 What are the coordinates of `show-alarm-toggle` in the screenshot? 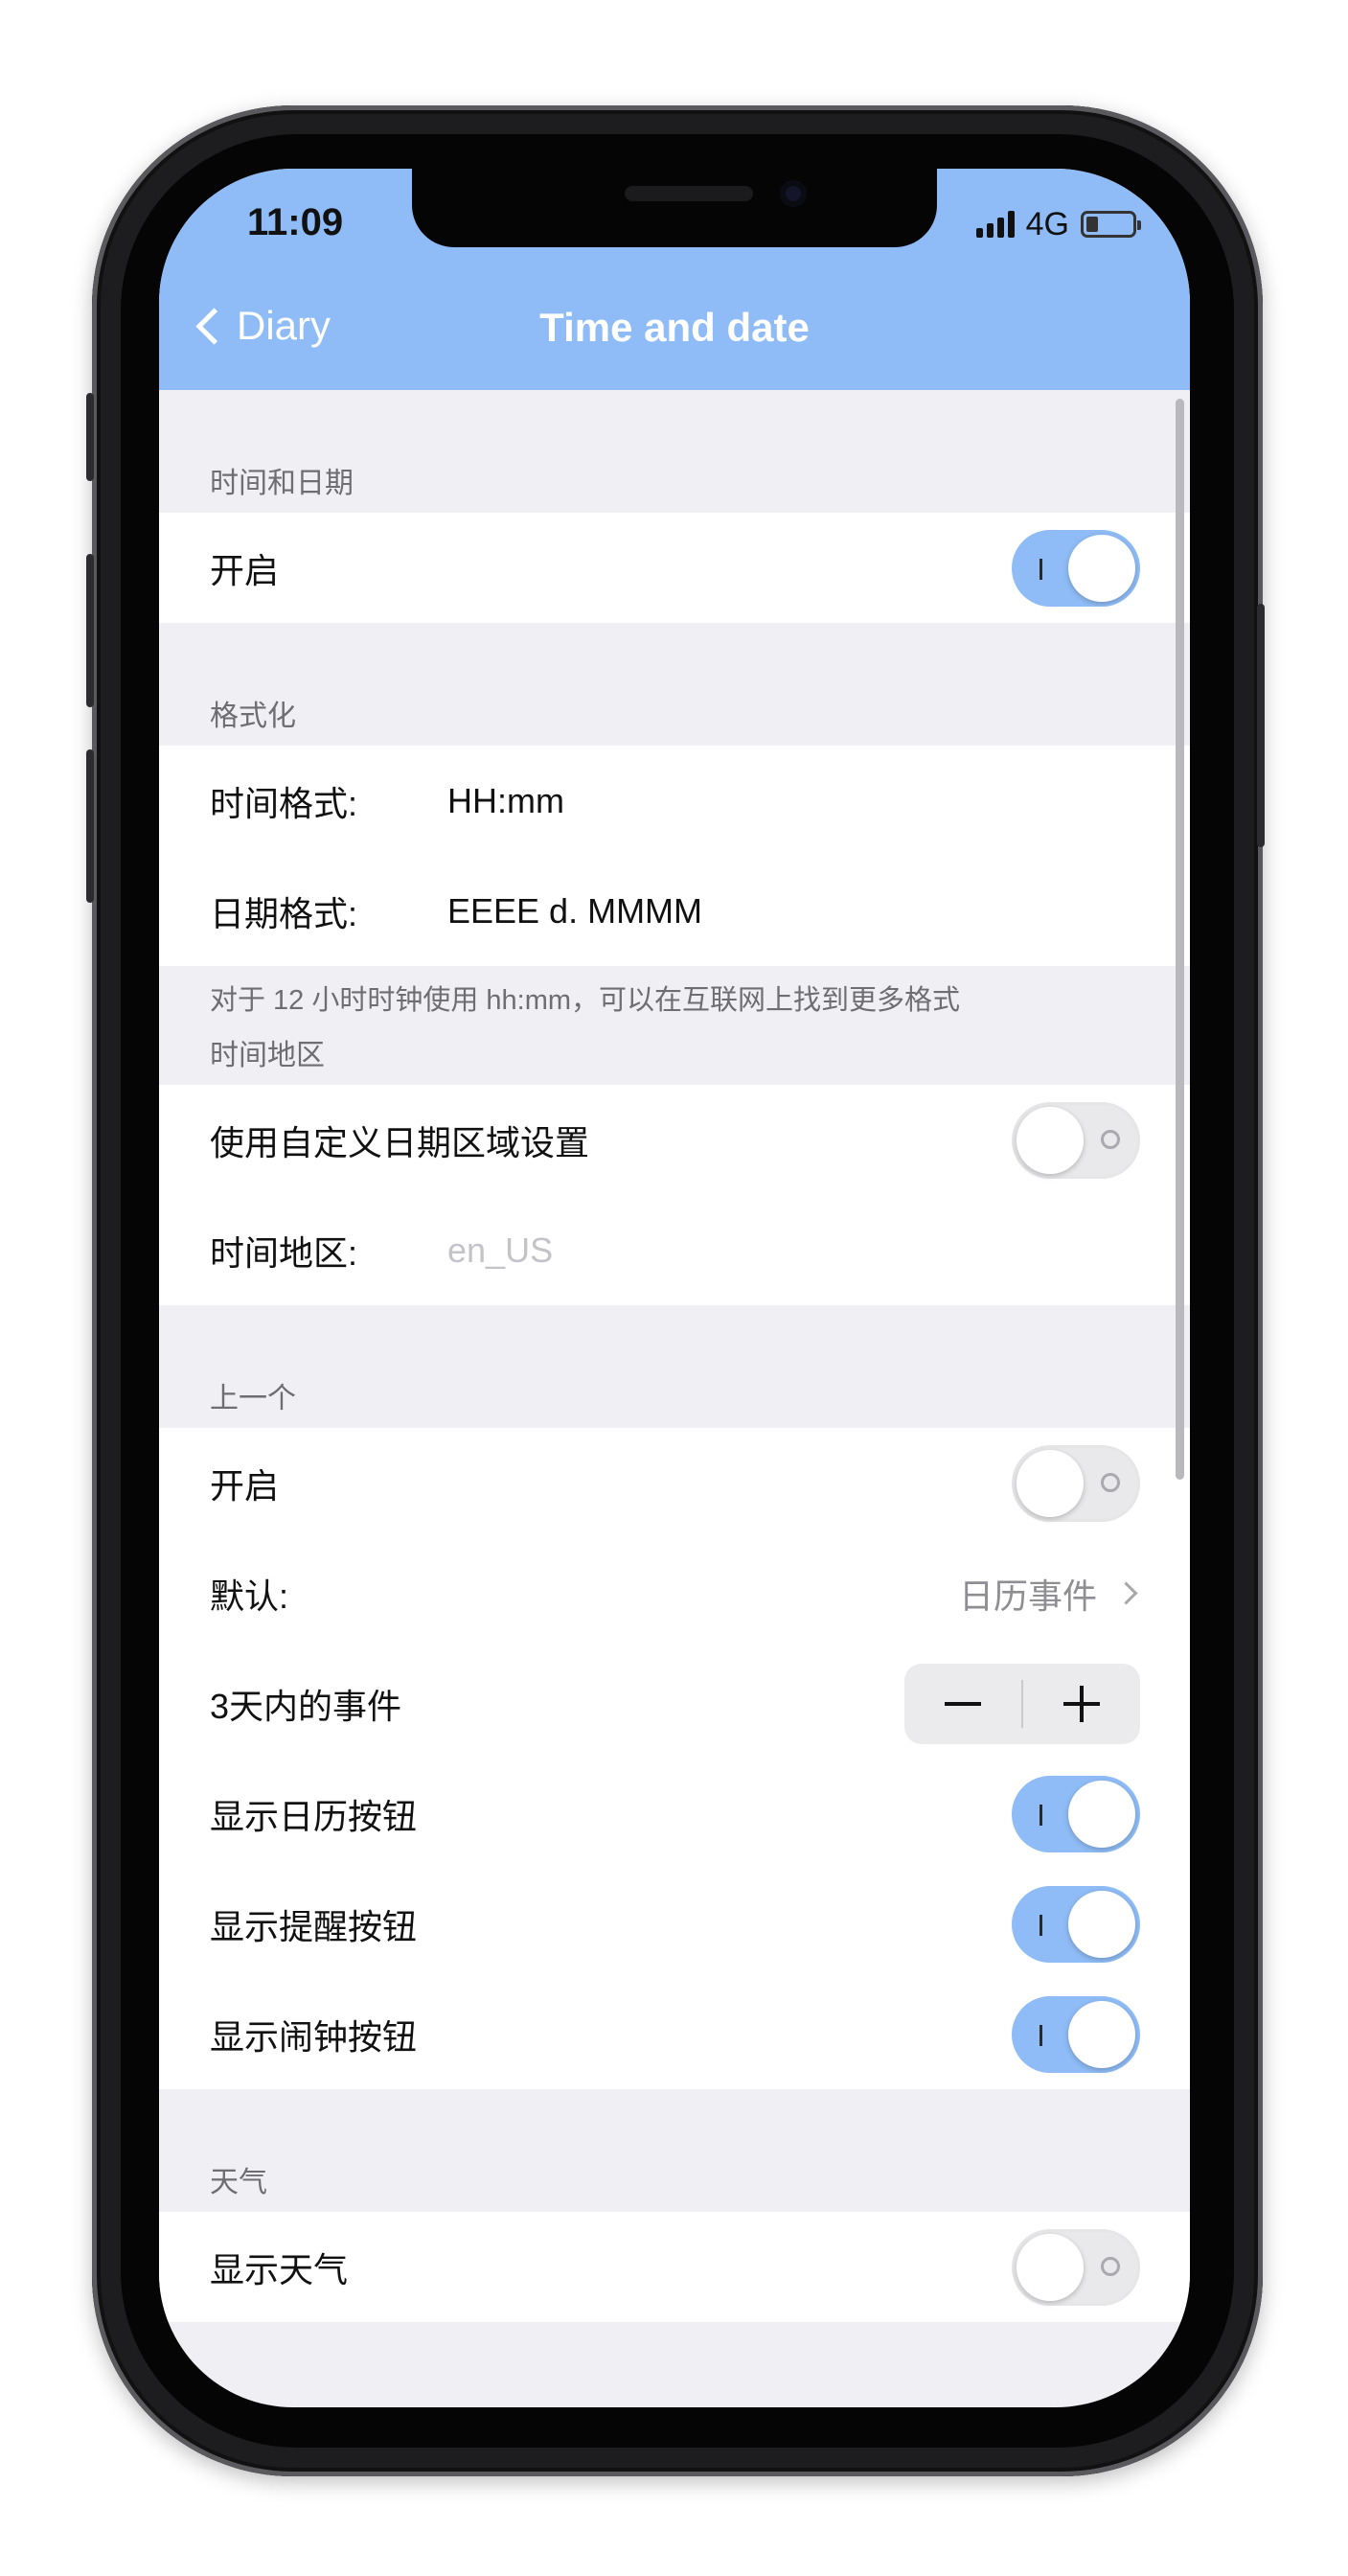 It's located at (1076, 2034).